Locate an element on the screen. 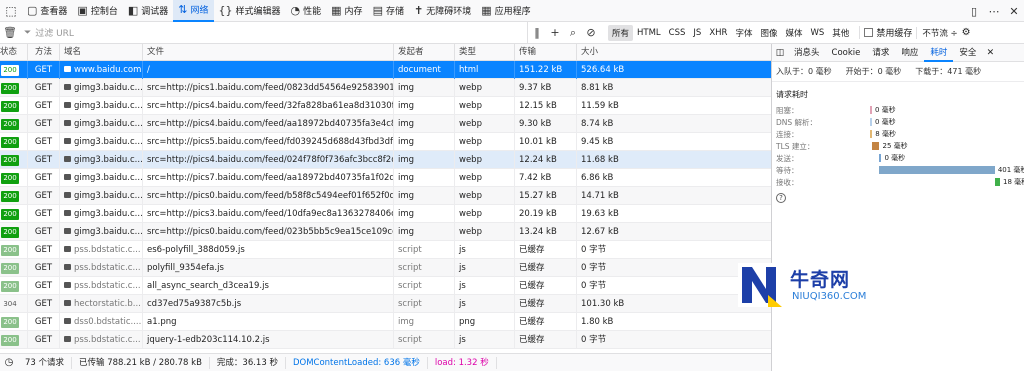 The width and height of the screenshot is (1024, 371). tab-network: ⇅ 网络 is located at coordinates (193, 11).